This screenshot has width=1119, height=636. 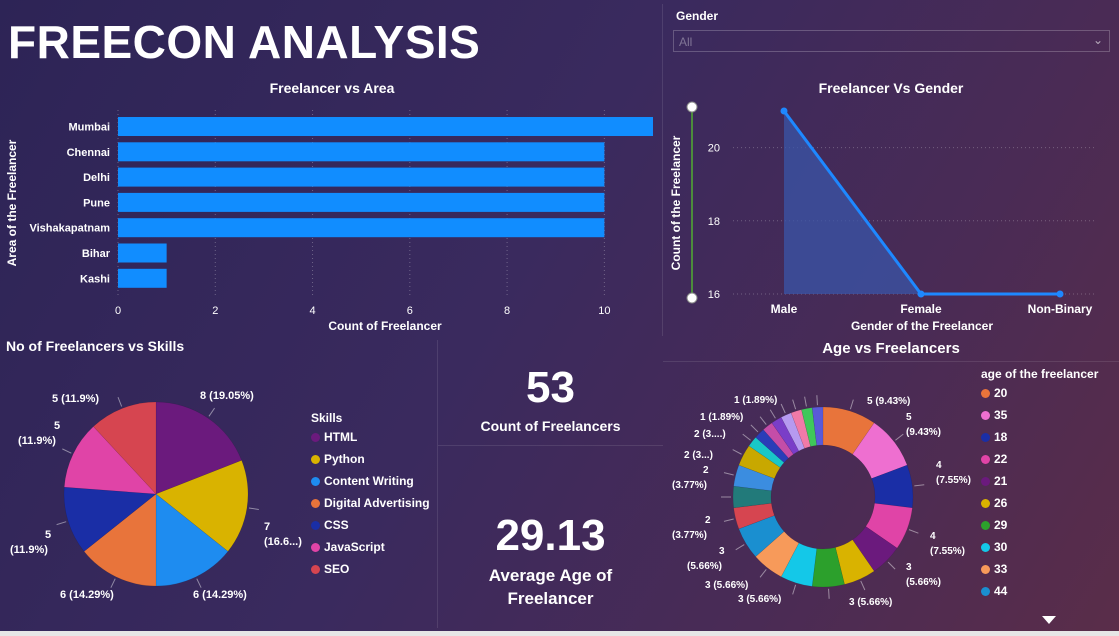 What do you see at coordinates (888, 401) in the screenshot?
I see `data-label: 5 (9.43%)` at bounding box center [888, 401].